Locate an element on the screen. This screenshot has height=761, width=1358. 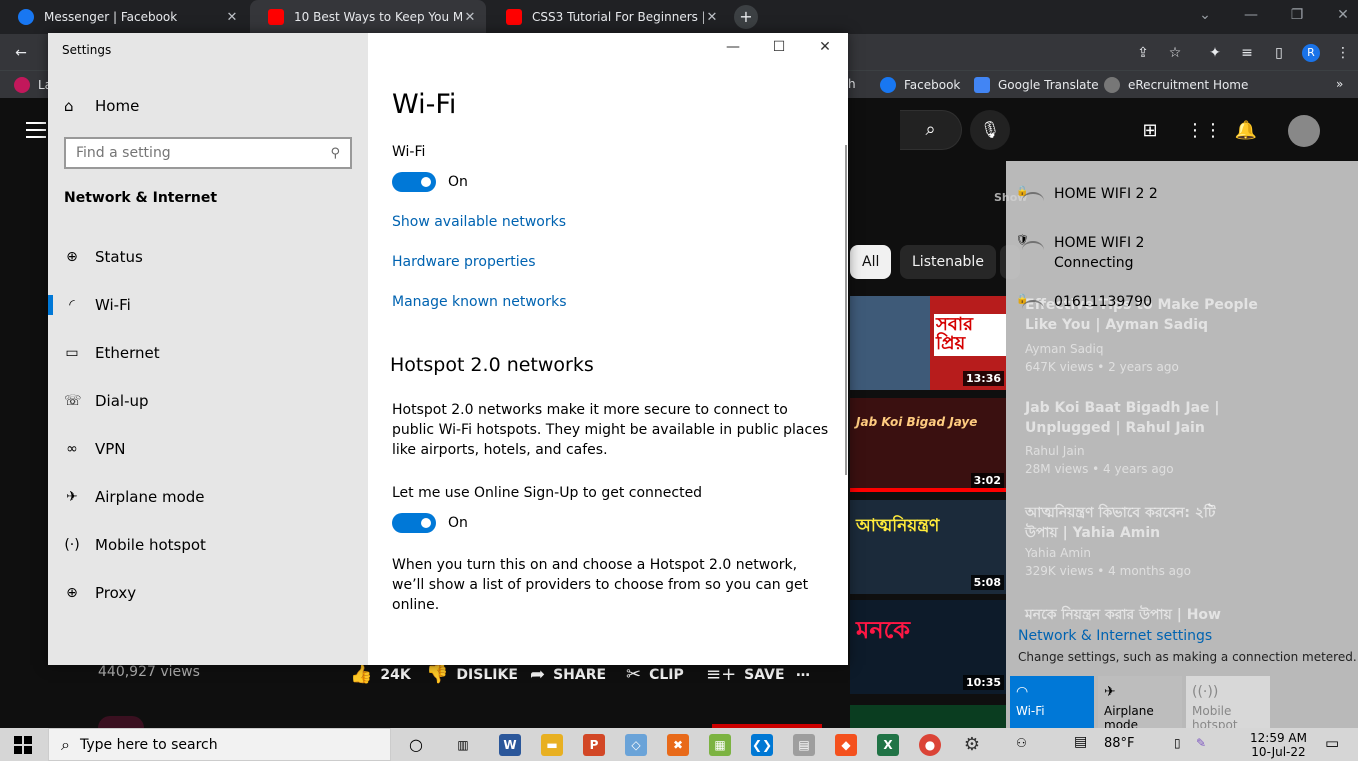
taskbar-search: ⌕ Type here to search is located at coordinates (219, 744).